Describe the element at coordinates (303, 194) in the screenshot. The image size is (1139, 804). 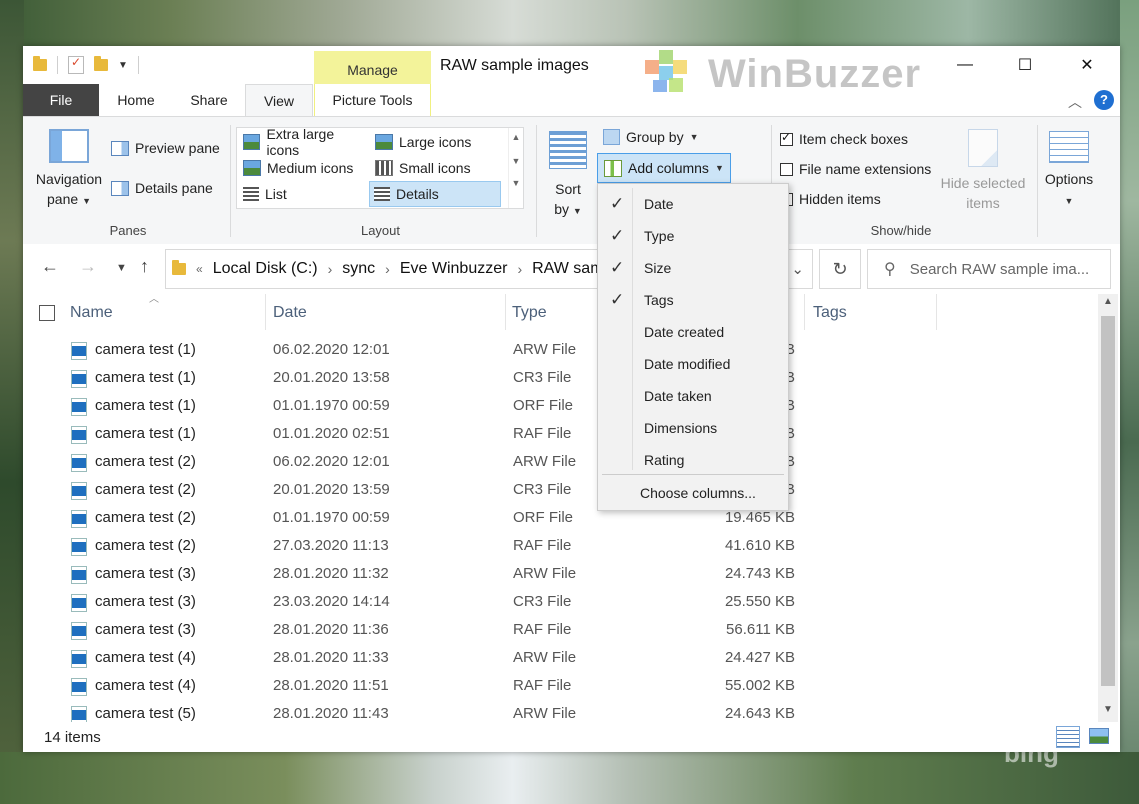
I see `layout-list: List` at that location.